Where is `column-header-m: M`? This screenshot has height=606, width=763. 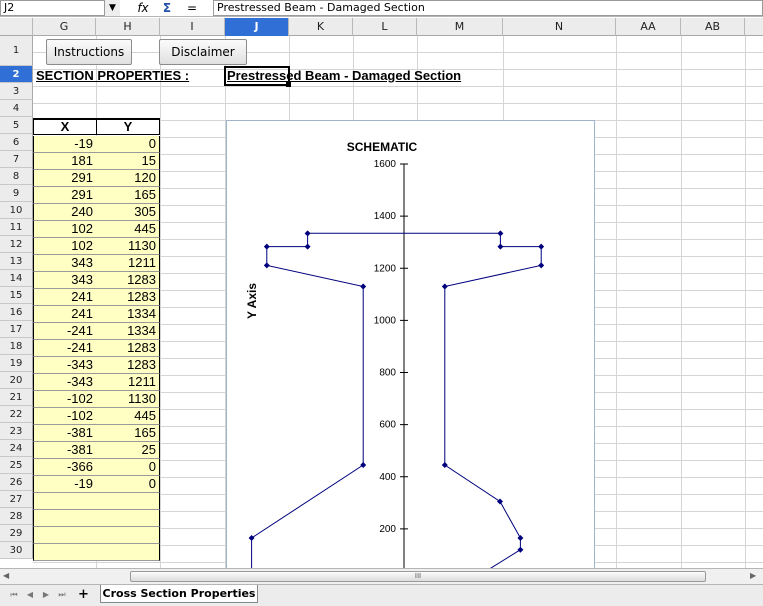
column-header-m: M is located at coordinates (460, 27).